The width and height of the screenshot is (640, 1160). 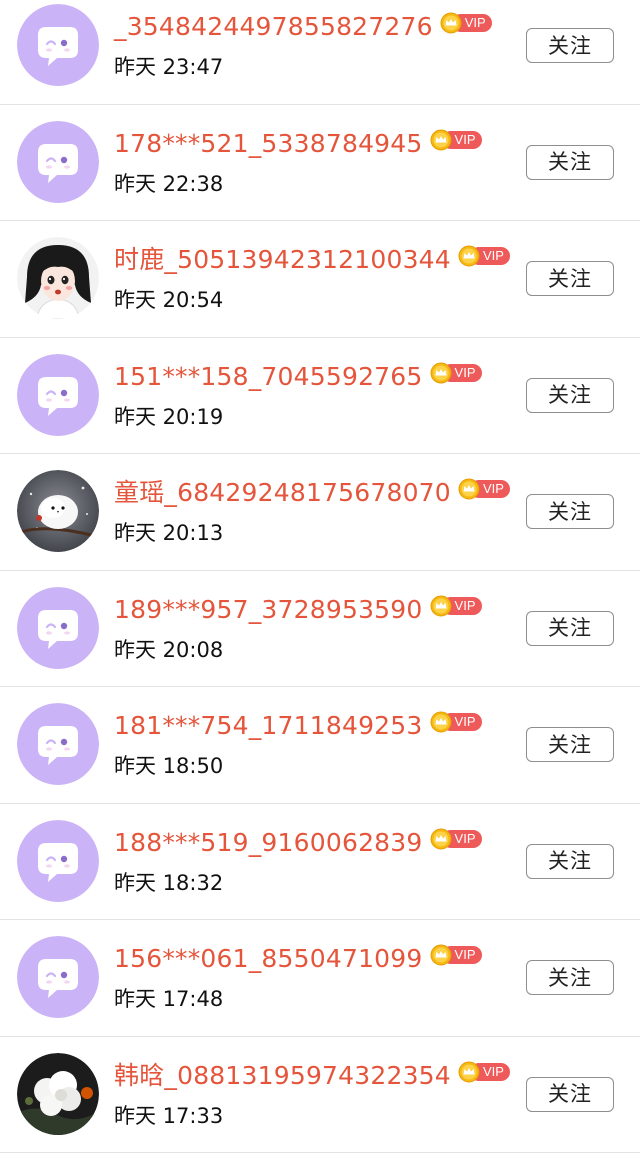 What do you see at coordinates (169, 533) in the screenshot?
I see `follow-time: 昨天 20:13` at bounding box center [169, 533].